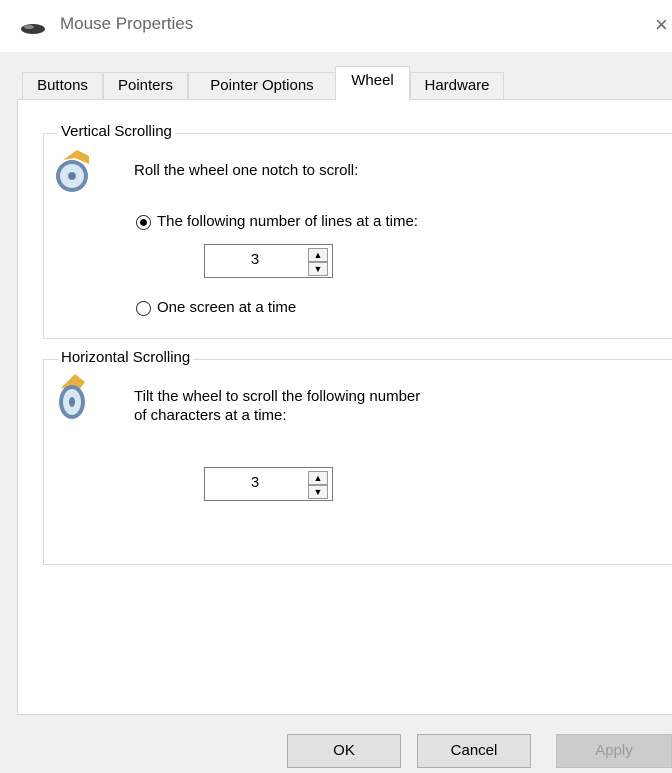 The image size is (672, 773). I want to click on tab-pointer-options: Pointer Options, so click(262, 85).